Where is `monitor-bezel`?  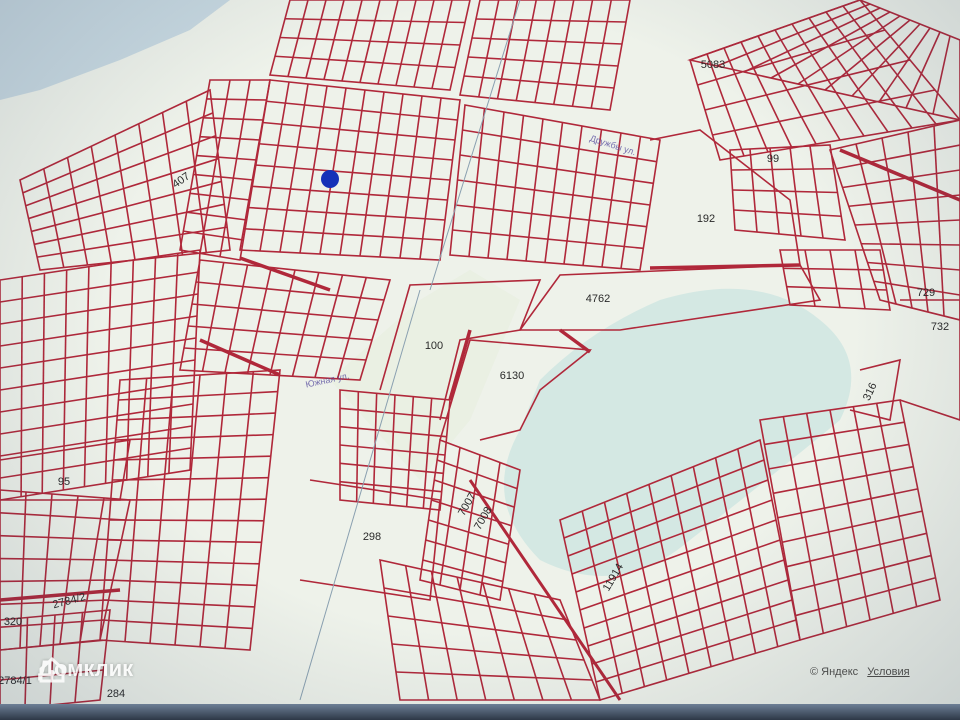
monitor-bezel is located at coordinates (480, 712).